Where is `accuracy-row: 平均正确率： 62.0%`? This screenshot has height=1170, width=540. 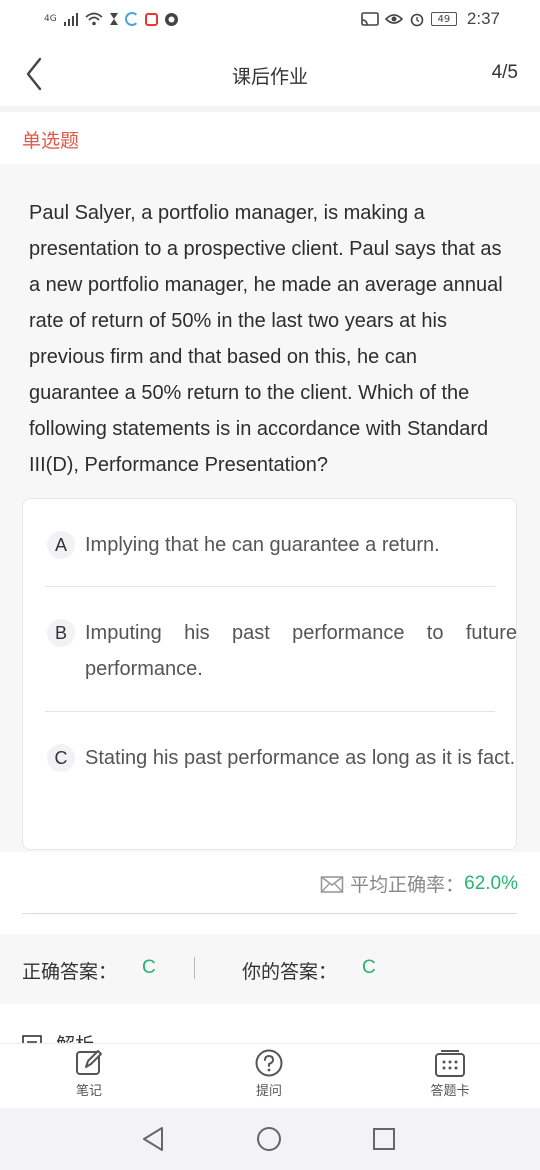 accuracy-row: 平均正确率： 62.0% is located at coordinates (270, 883).